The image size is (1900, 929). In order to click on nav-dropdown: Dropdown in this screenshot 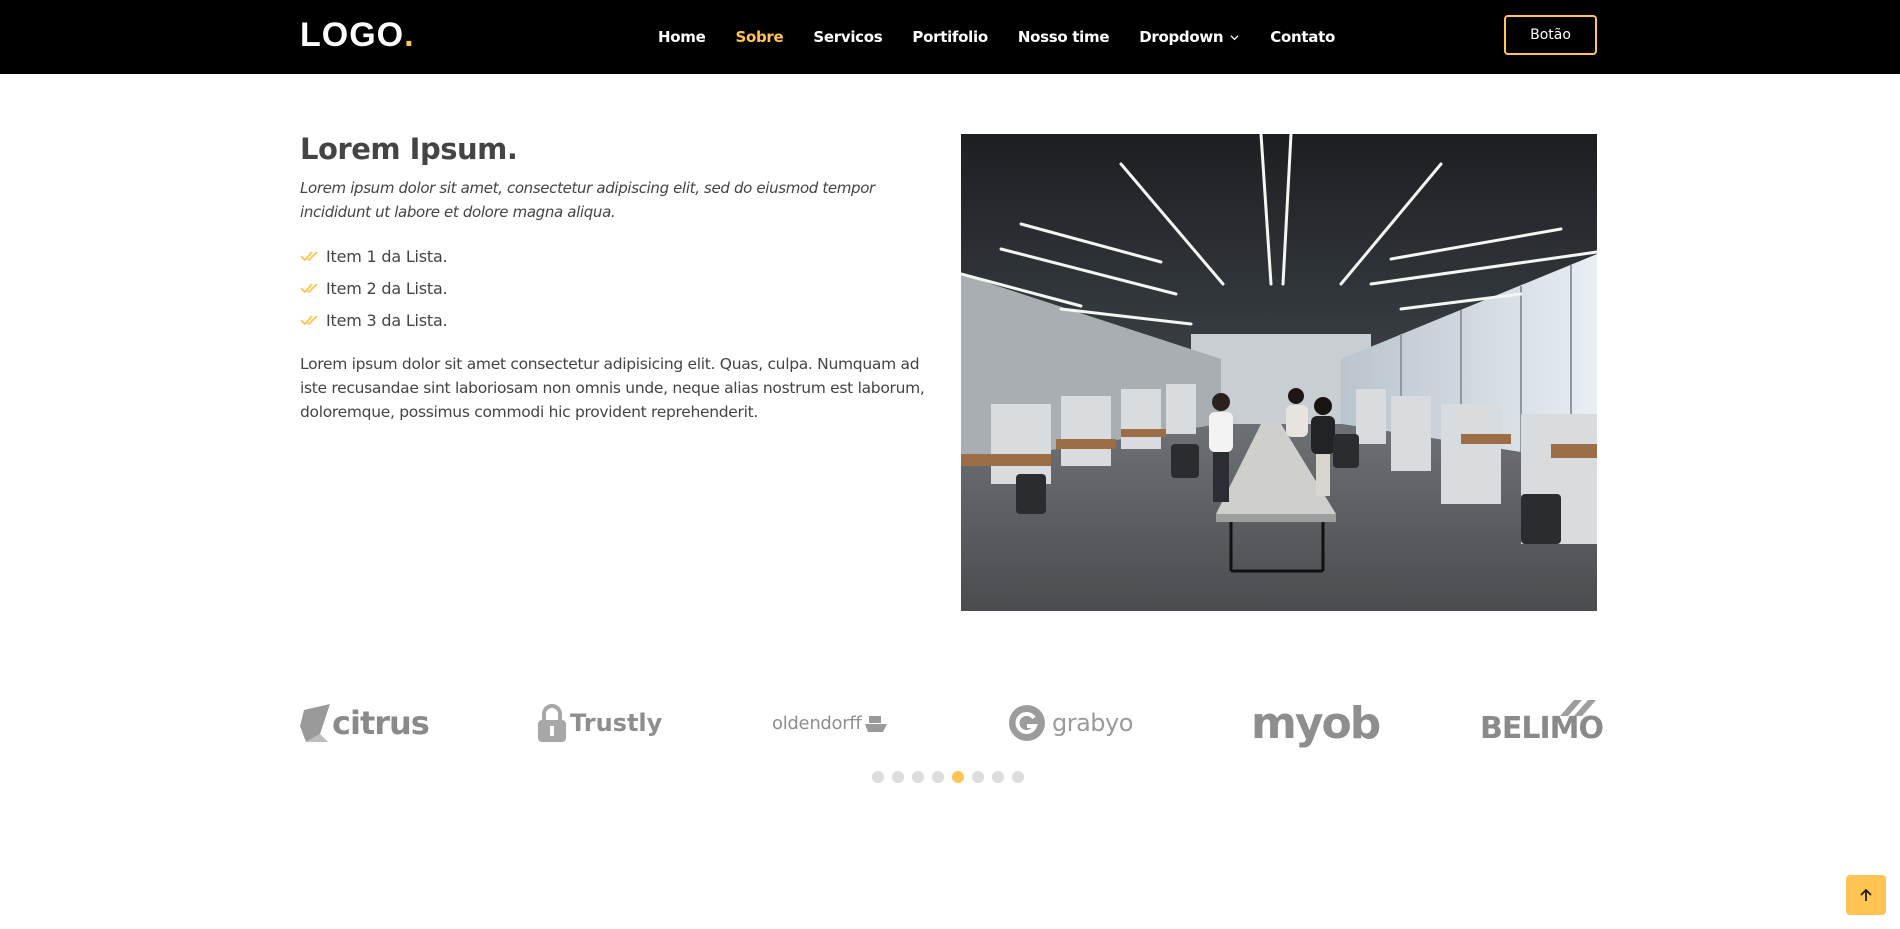, I will do `click(1189, 37)`.